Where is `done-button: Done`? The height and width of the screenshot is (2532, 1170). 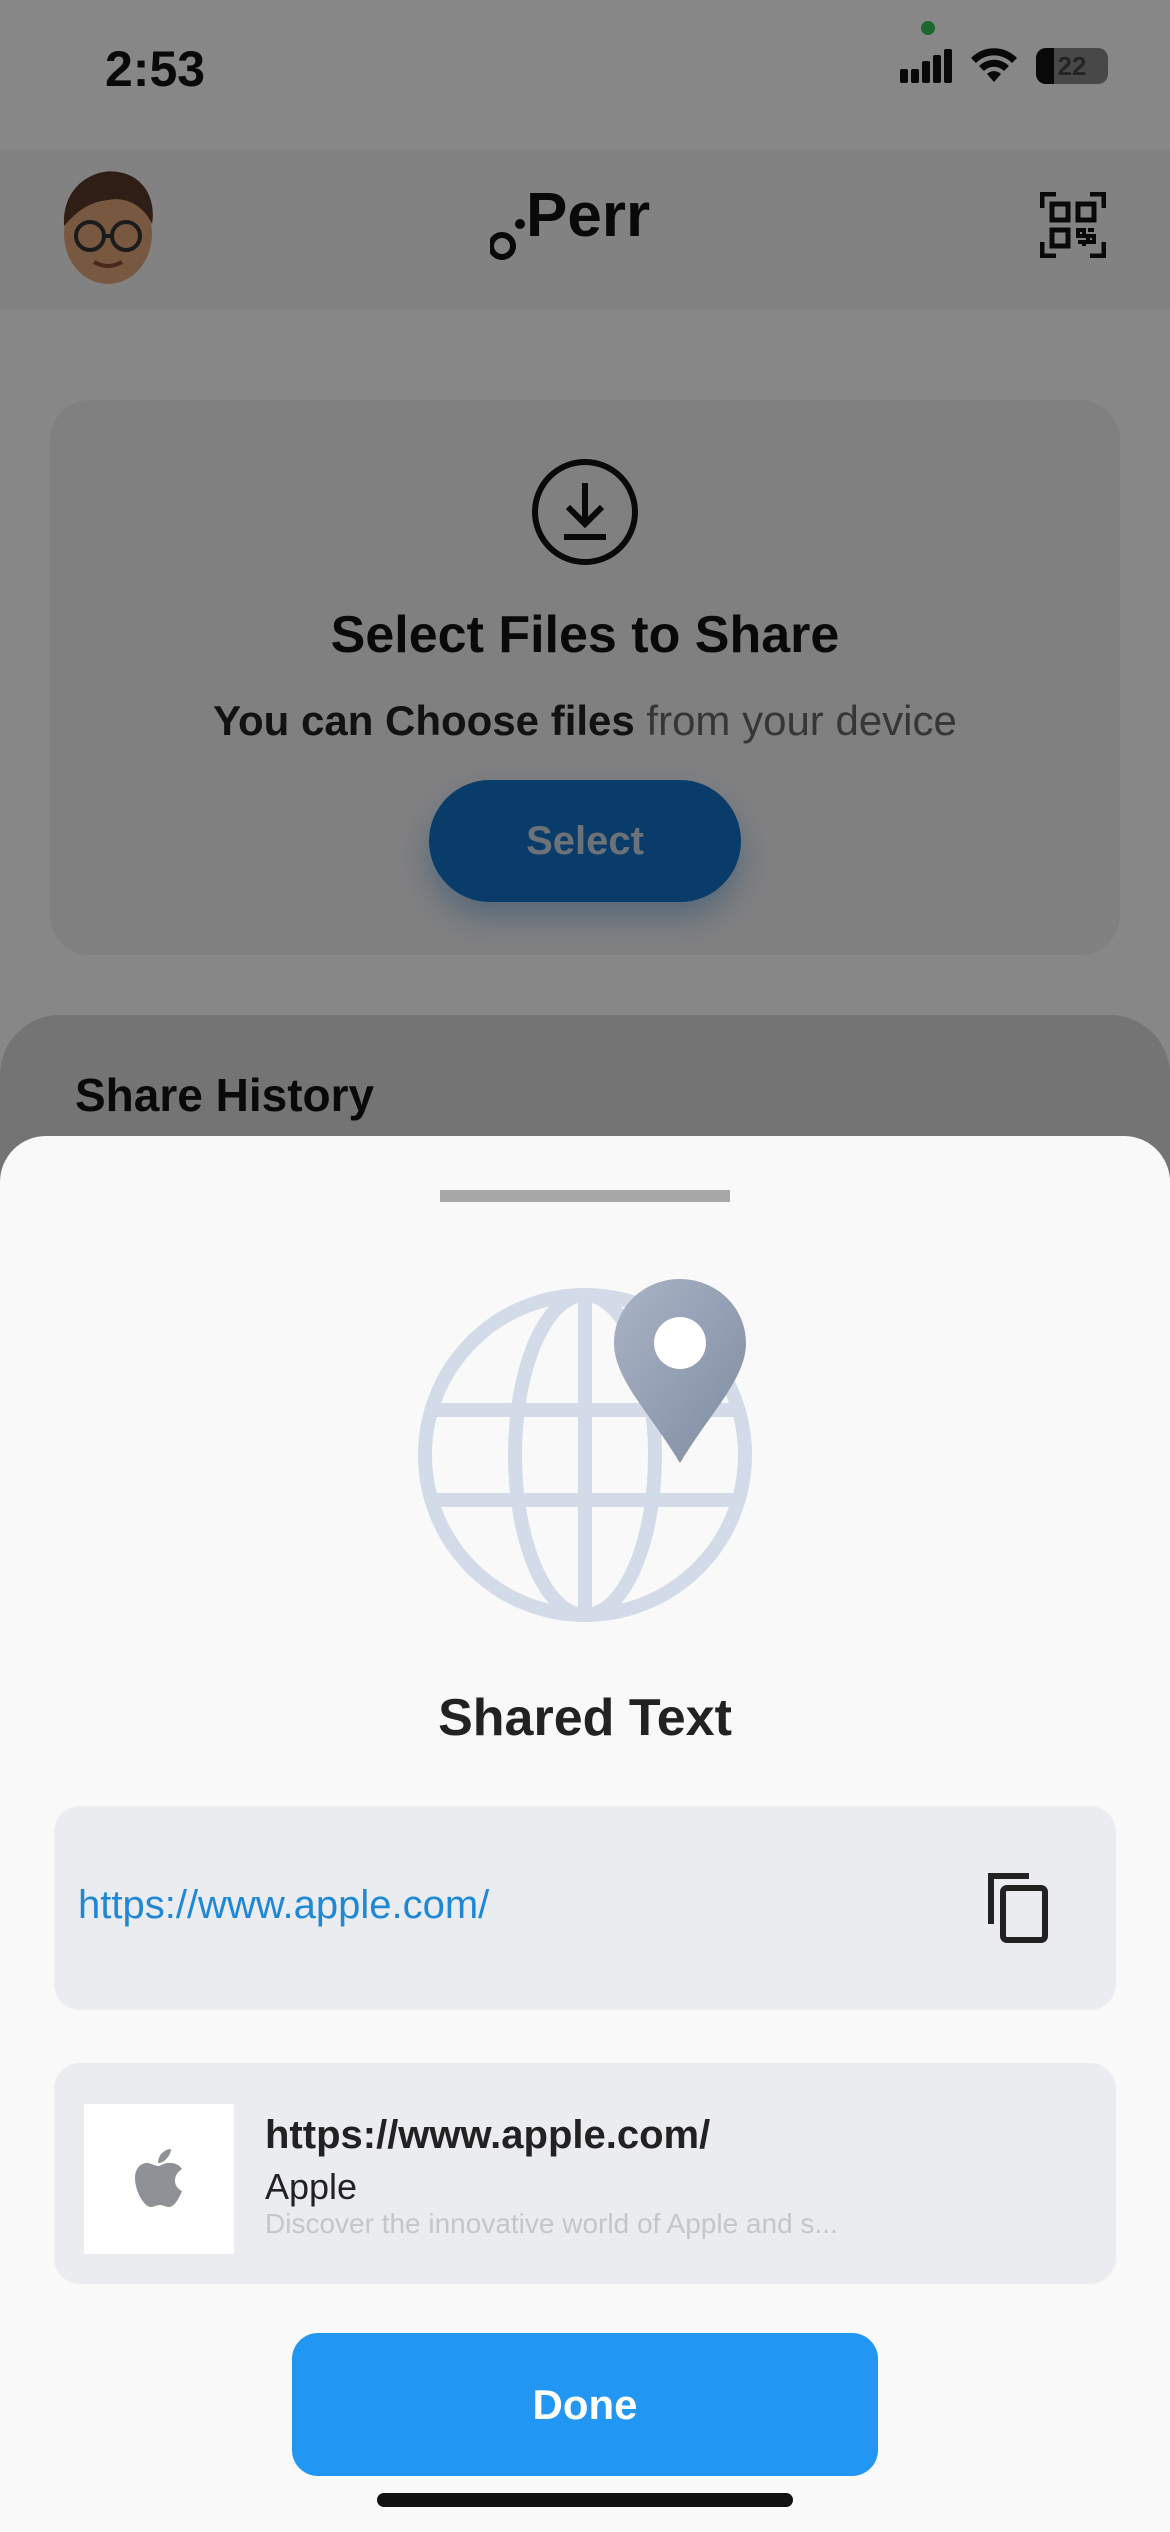 done-button: Done is located at coordinates (585, 2404).